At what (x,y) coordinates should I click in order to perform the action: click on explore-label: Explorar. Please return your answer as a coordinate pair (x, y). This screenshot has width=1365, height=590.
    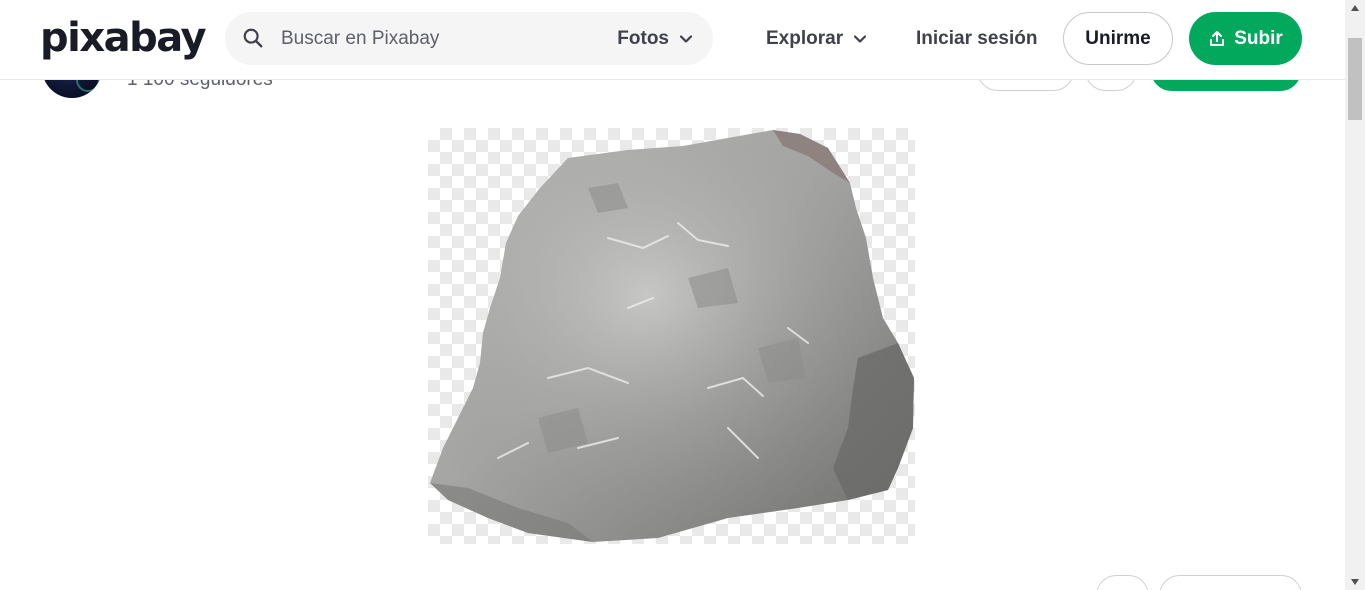
    Looking at the image, I should click on (805, 38).